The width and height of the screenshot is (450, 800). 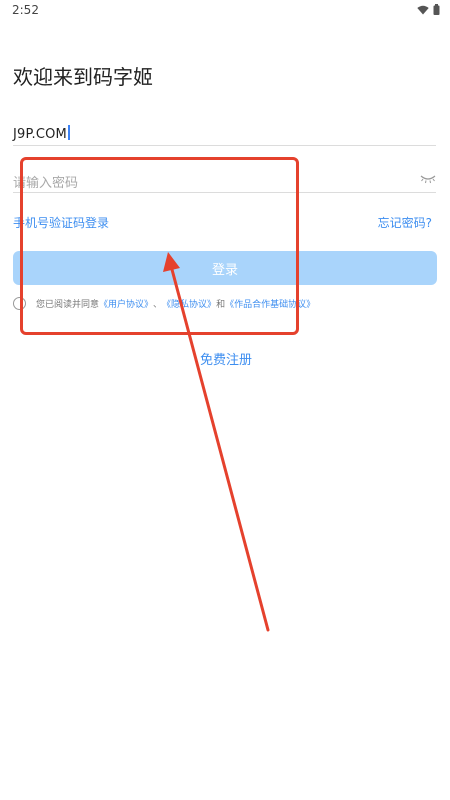 What do you see at coordinates (225, 11) in the screenshot?
I see `status-bar: 2:52` at bounding box center [225, 11].